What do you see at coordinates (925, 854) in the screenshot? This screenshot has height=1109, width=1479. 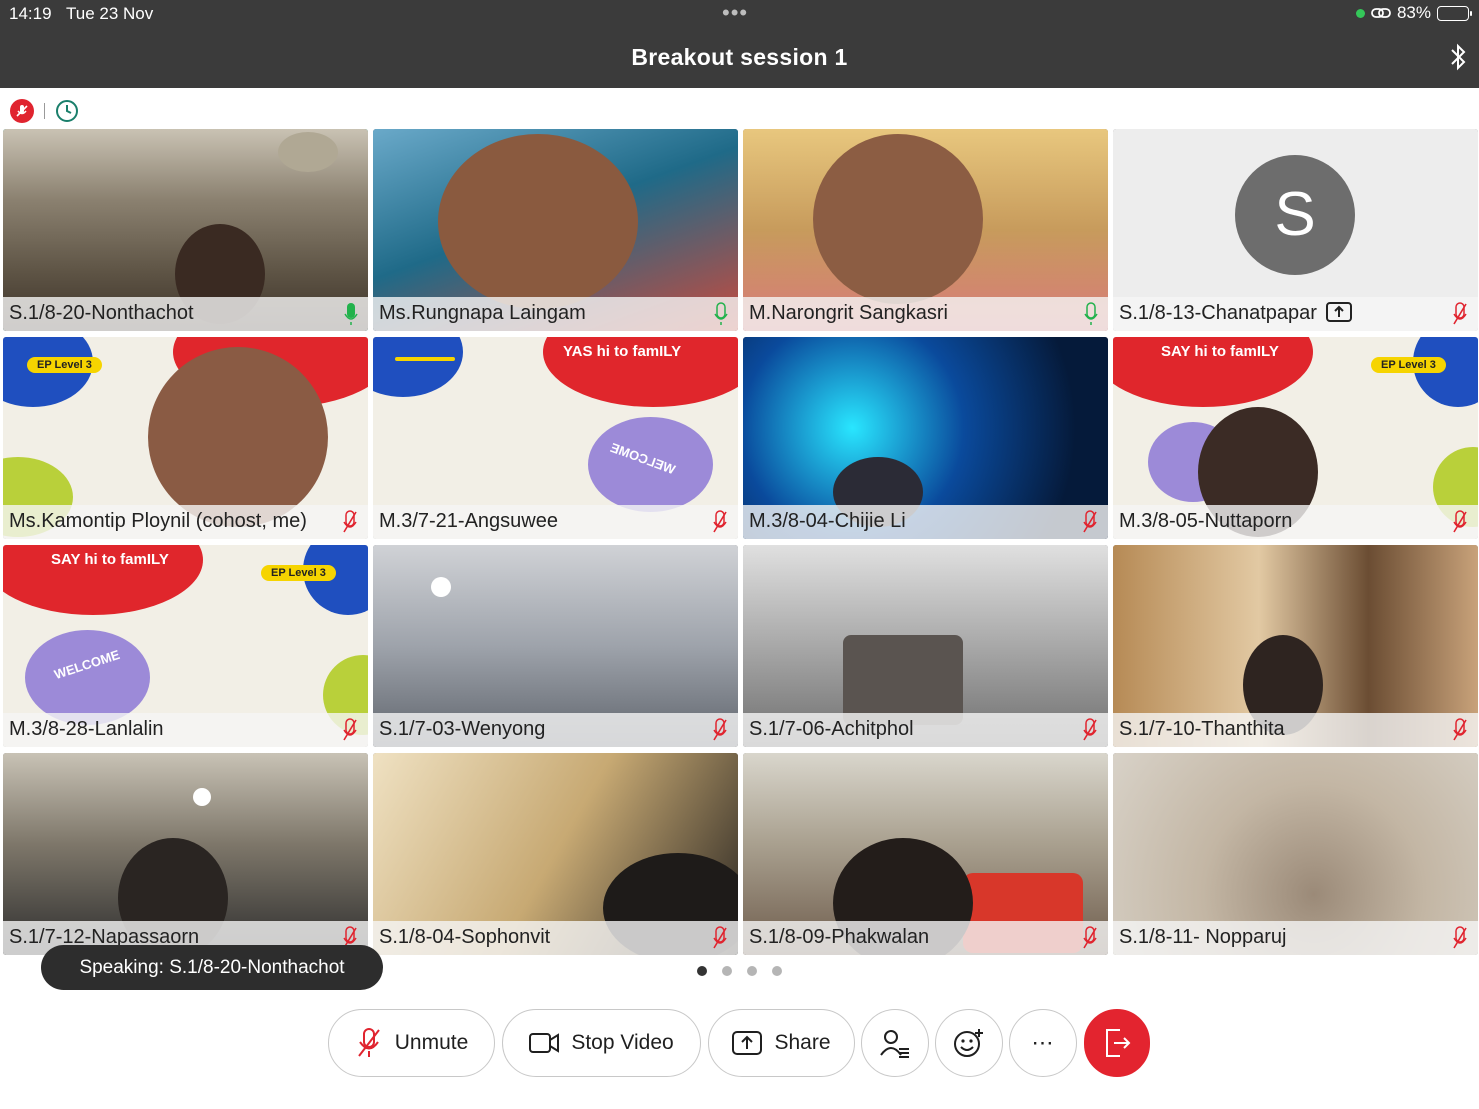 I see `video-tile: S.1/8-09-Phakwalan` at bounding box center [925, 854].